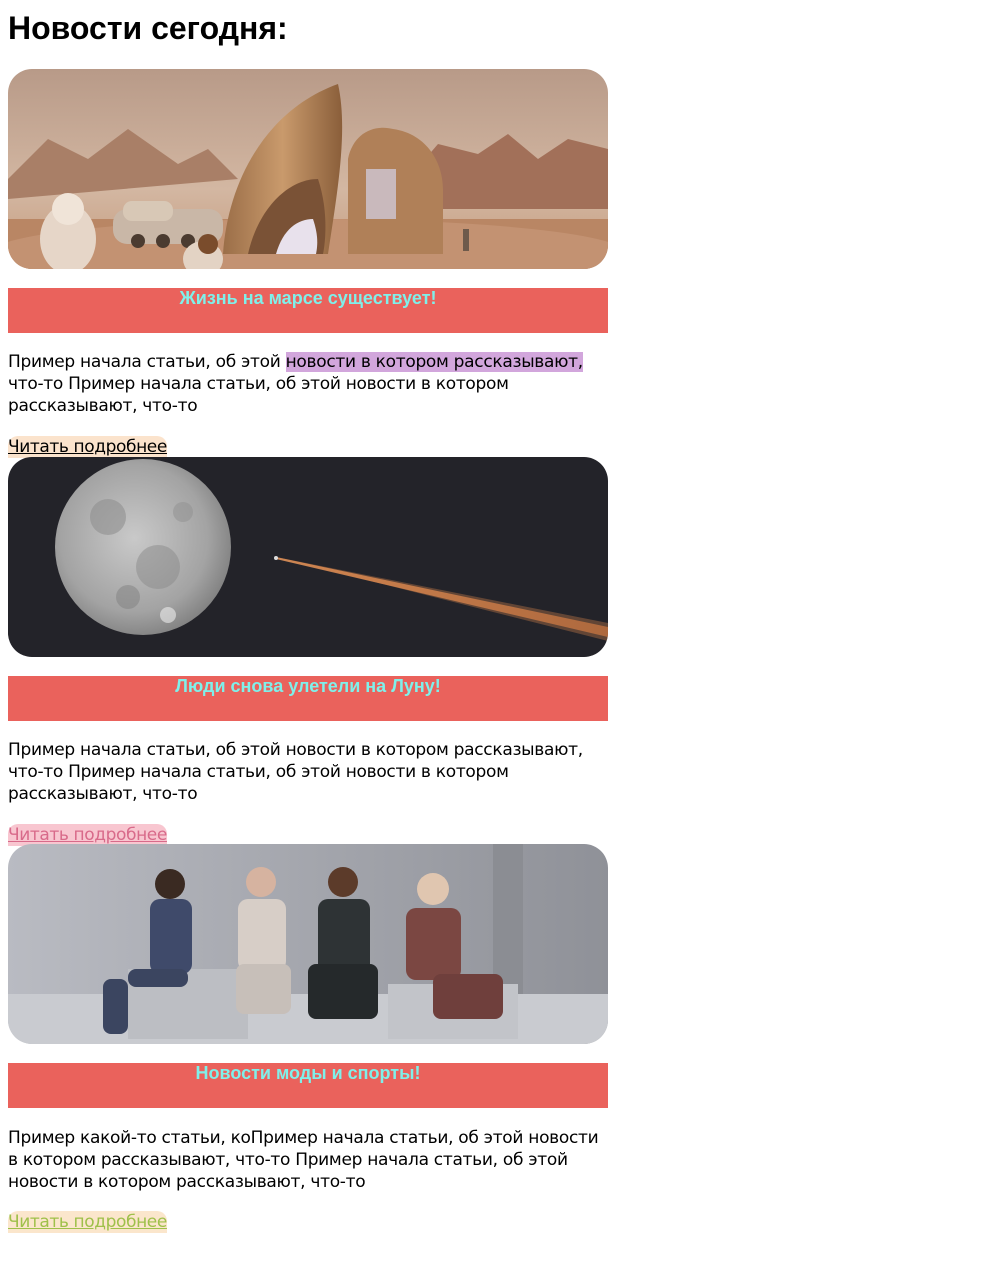  I want to click on page-title: Новости сегодня:, so click(148, 28).